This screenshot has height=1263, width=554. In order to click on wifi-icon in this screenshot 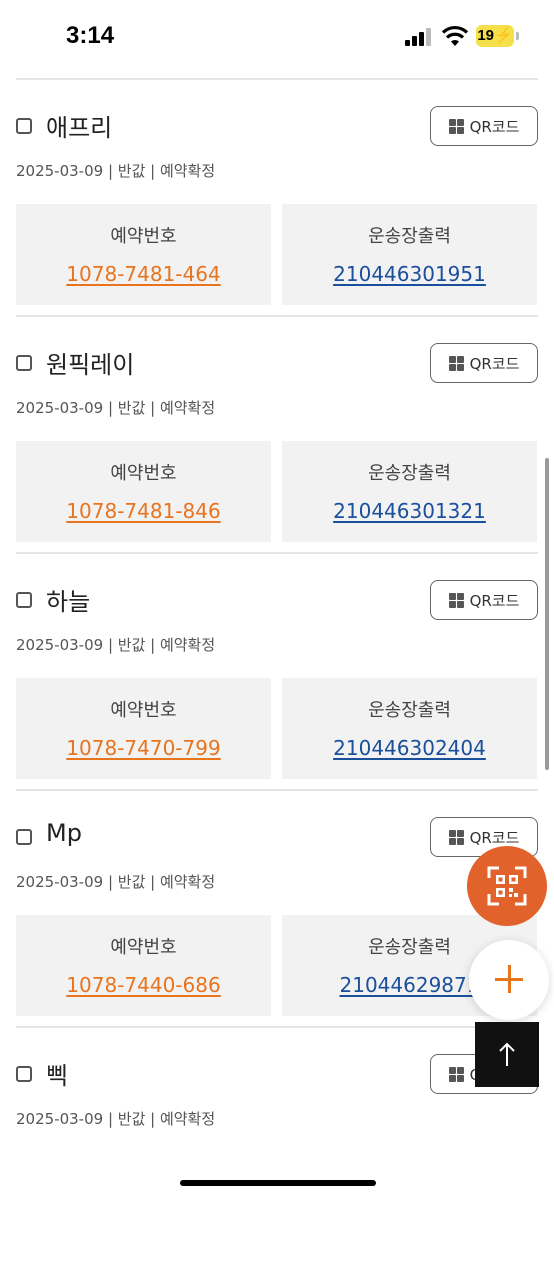, I will do `click(455, 35)`.